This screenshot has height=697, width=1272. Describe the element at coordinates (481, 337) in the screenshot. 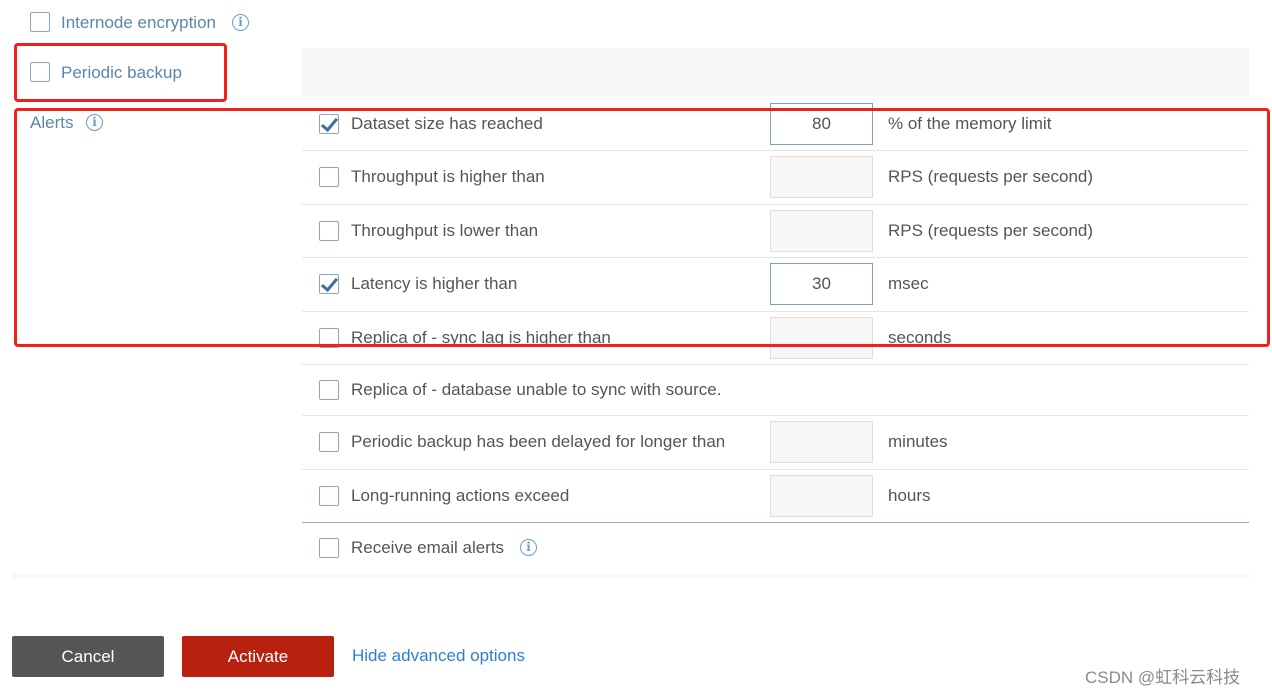

I see `alert-label: Replica of - sync lag is higher than` at that location.